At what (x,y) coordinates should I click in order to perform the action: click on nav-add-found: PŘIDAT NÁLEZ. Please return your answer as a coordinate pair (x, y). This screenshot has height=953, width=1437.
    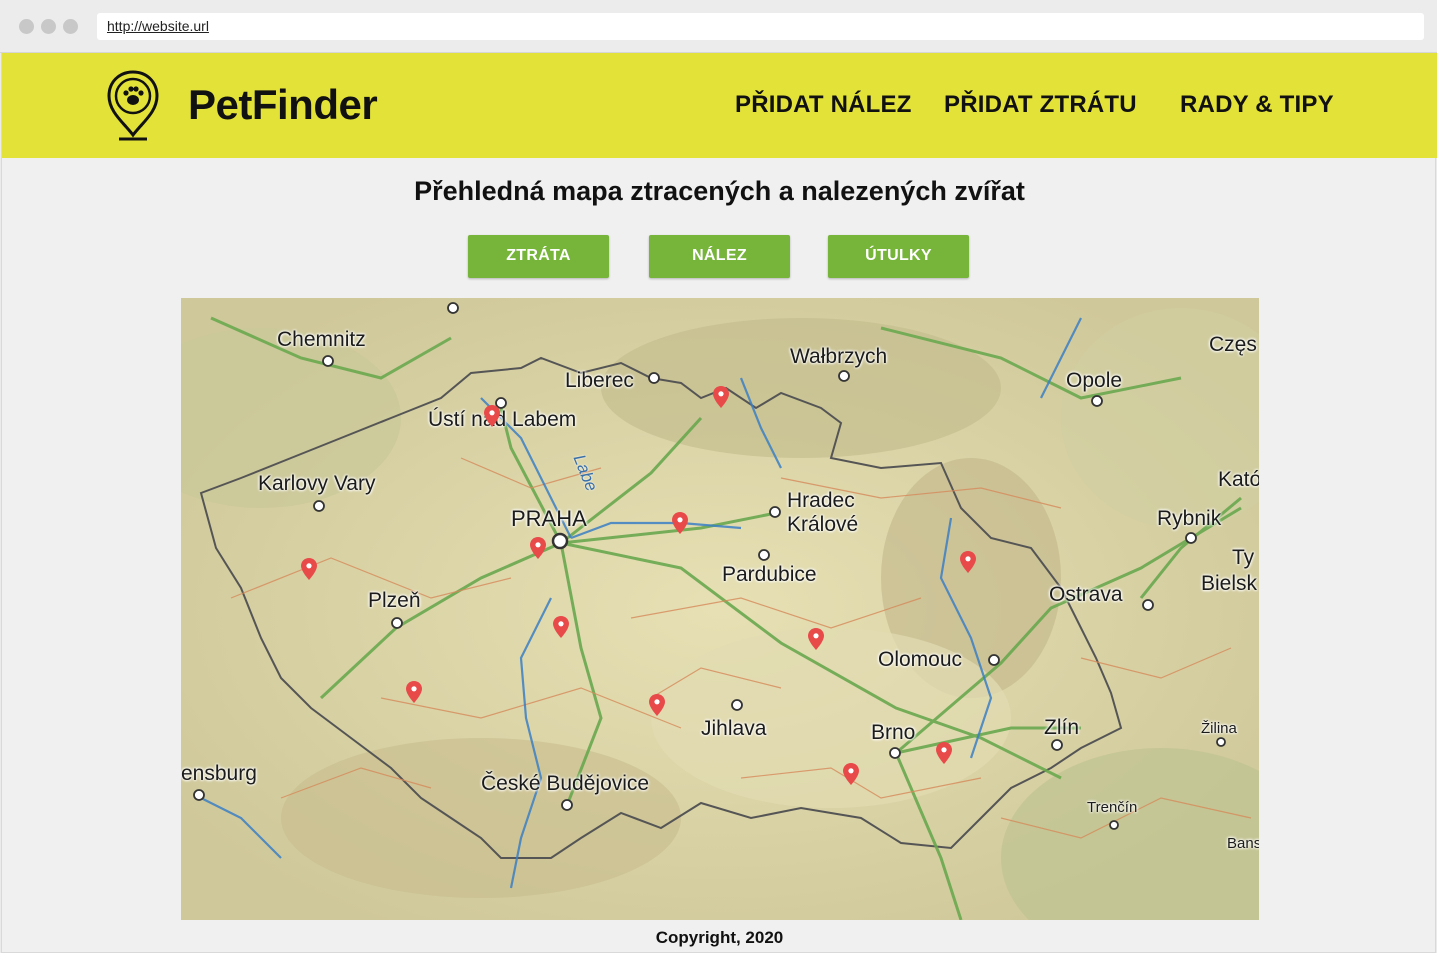
    Looking at the image, I should click on (823, 105).